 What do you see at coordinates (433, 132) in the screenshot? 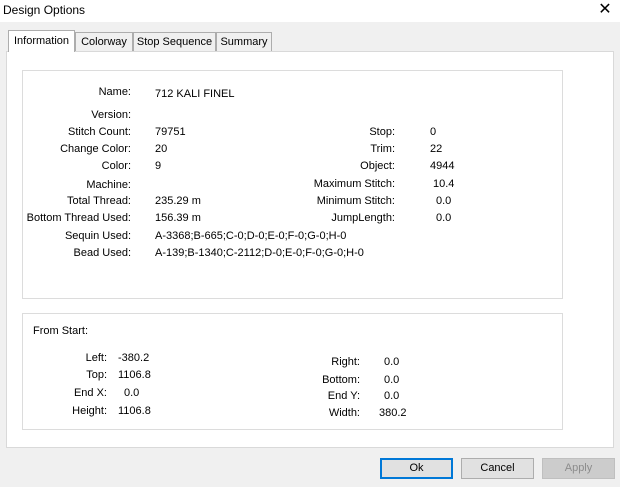
I see `stop-value: 0` at bounding box center [433, 132].